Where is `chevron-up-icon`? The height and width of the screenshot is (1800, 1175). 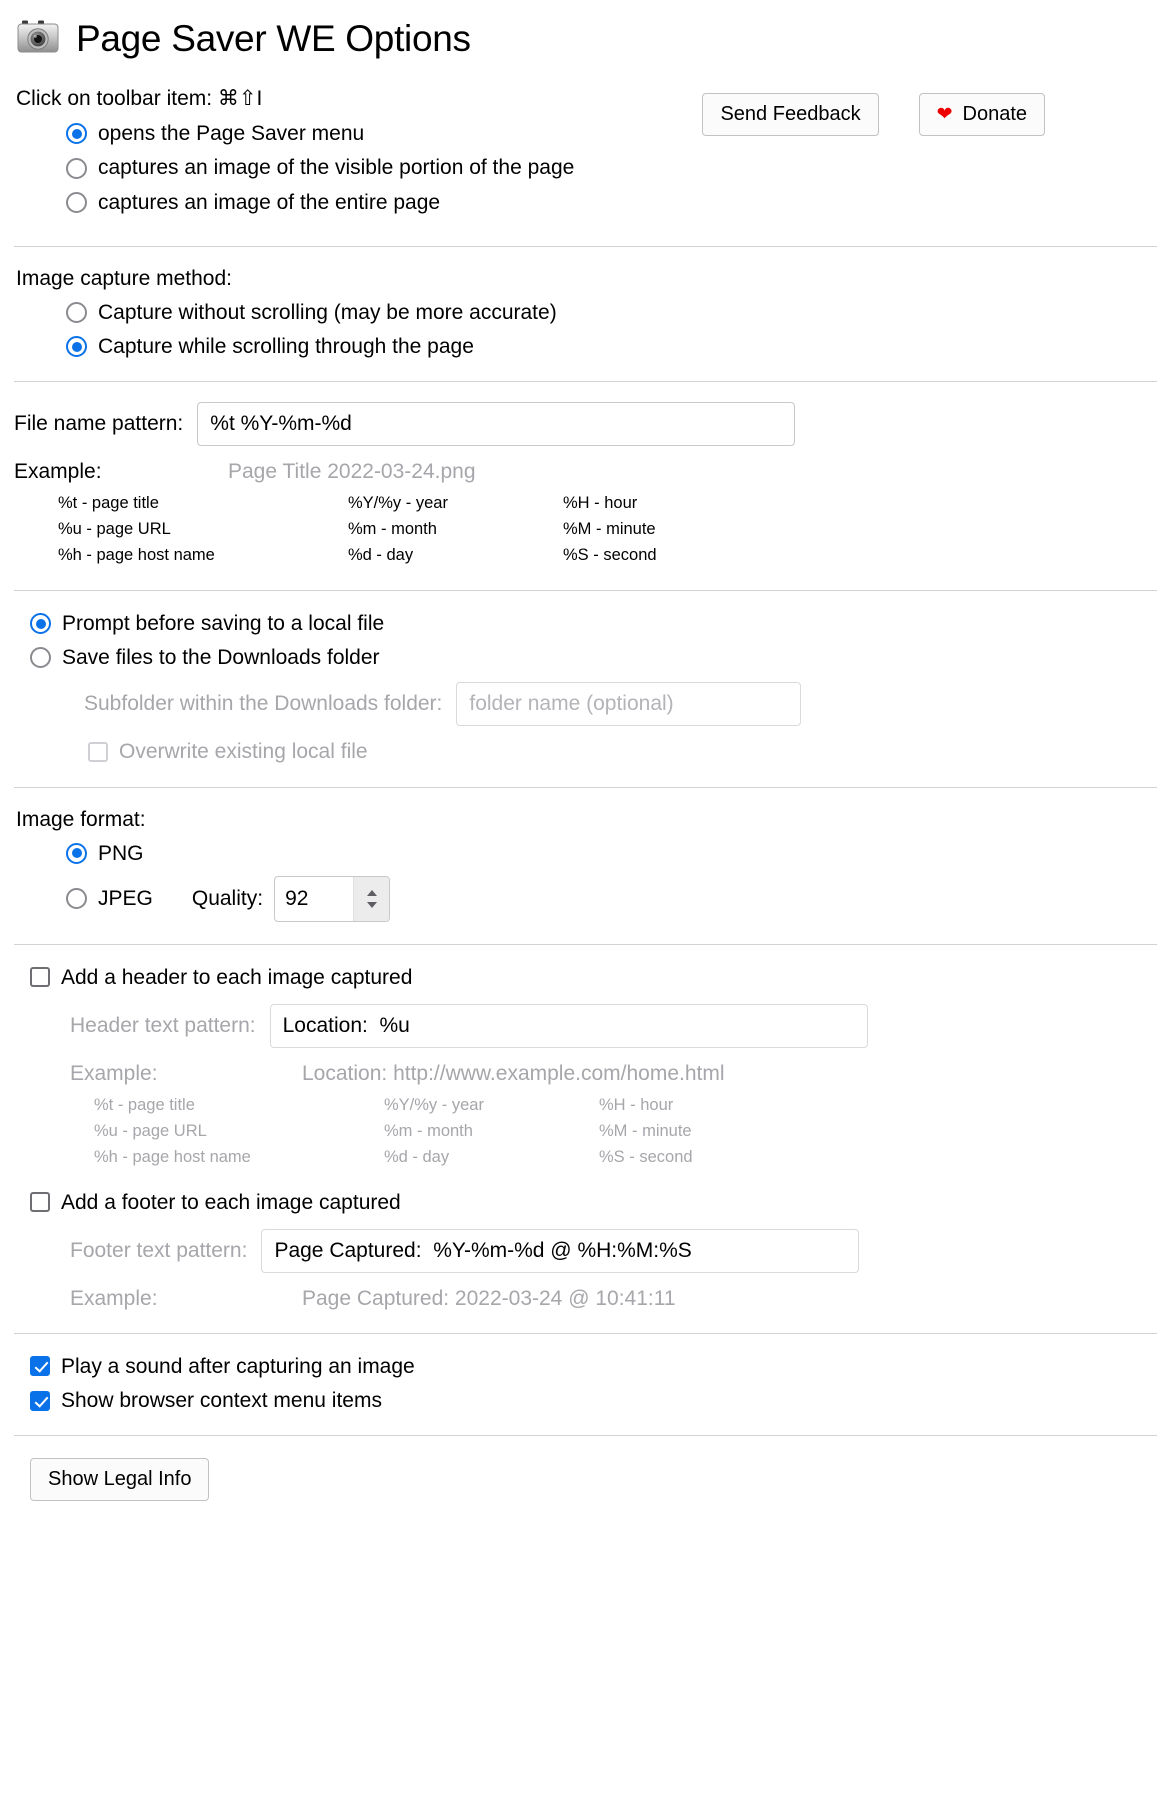
chevron-up-icon is located at coordinates (371, 892).